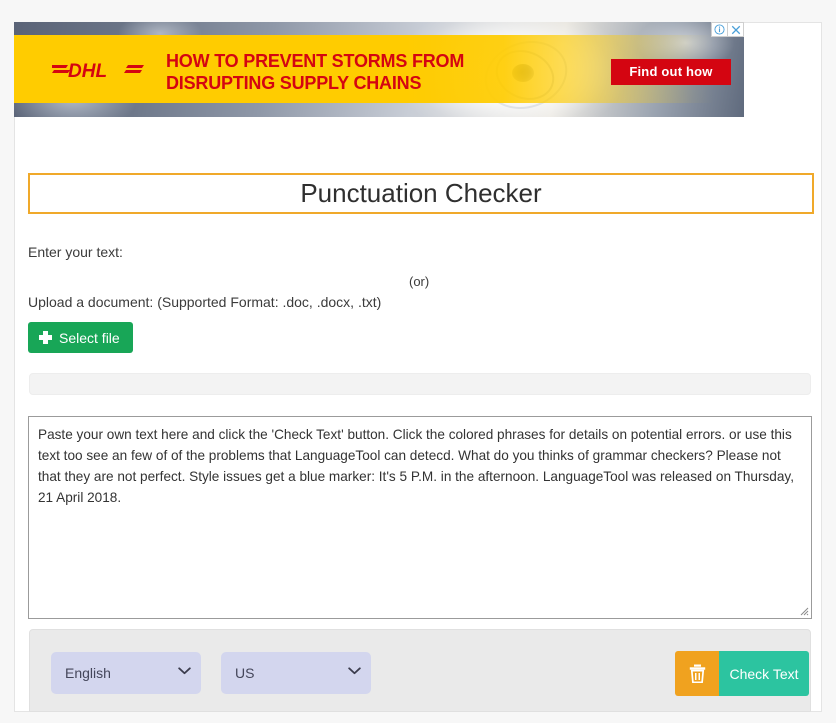  Describe the element at coordinates (45, 337) in the screenshot. I see `plus-icon` at that location.